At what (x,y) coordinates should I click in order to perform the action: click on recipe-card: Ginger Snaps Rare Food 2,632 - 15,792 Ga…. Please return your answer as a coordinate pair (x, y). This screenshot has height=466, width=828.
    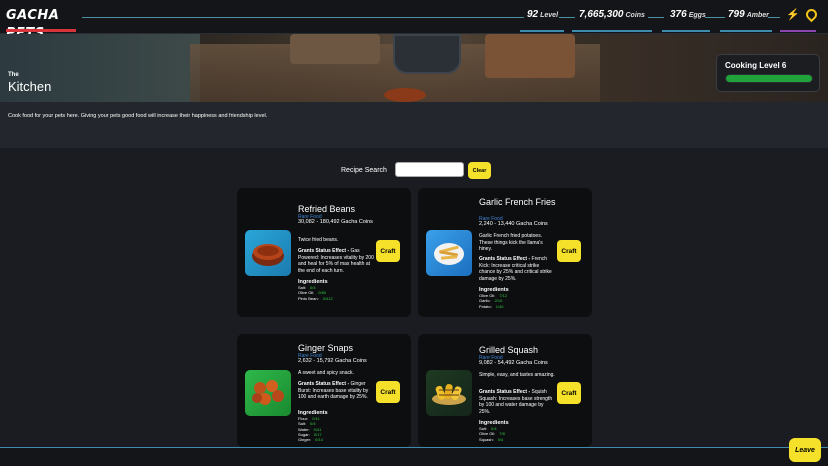
    Looking at the image, I should click on (324, 390).